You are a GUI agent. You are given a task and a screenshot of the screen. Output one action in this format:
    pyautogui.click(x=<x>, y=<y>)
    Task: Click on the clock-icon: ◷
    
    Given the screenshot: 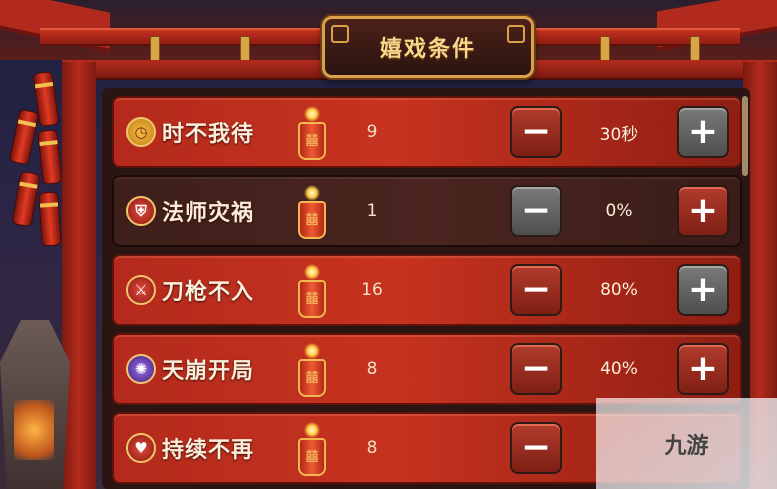 What is the action you would take?
    pyautogui.click(x=141, y=132)
    